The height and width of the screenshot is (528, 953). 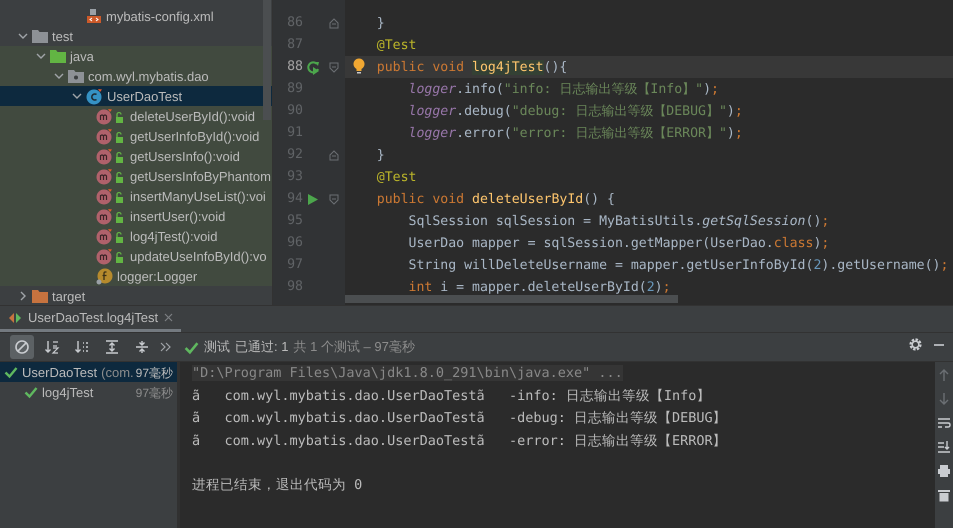 What do you see at coordinates (944, 495) in the screenshot?
I see `trash-icon` at bounding box center [944, 495].